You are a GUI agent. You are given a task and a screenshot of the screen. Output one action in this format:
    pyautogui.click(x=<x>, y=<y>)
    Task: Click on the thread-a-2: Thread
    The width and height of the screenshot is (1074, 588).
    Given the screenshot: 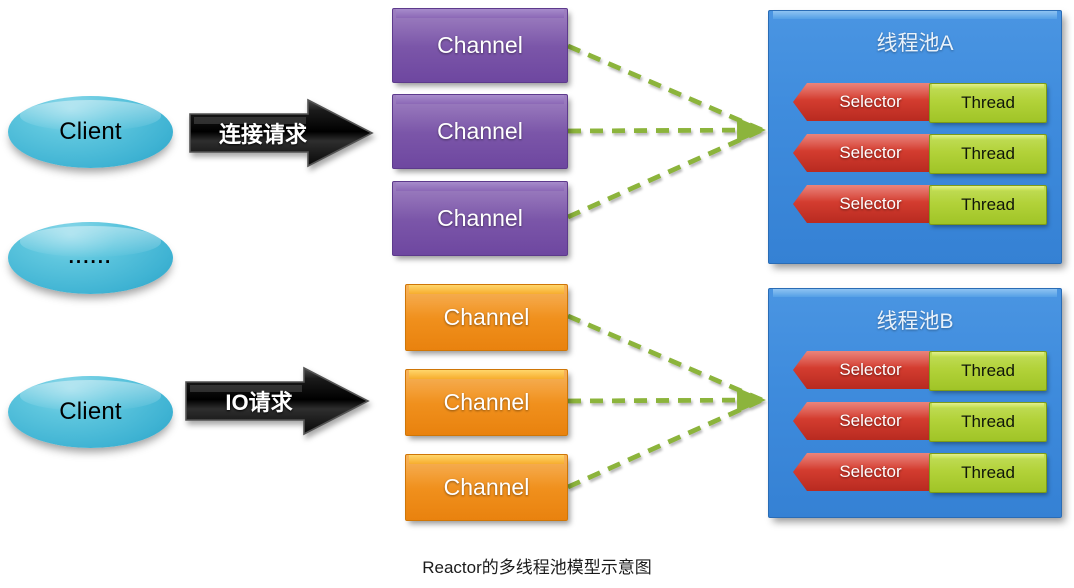 What is the action you would take?
    pyautogui.click(x=988, y=154)
    